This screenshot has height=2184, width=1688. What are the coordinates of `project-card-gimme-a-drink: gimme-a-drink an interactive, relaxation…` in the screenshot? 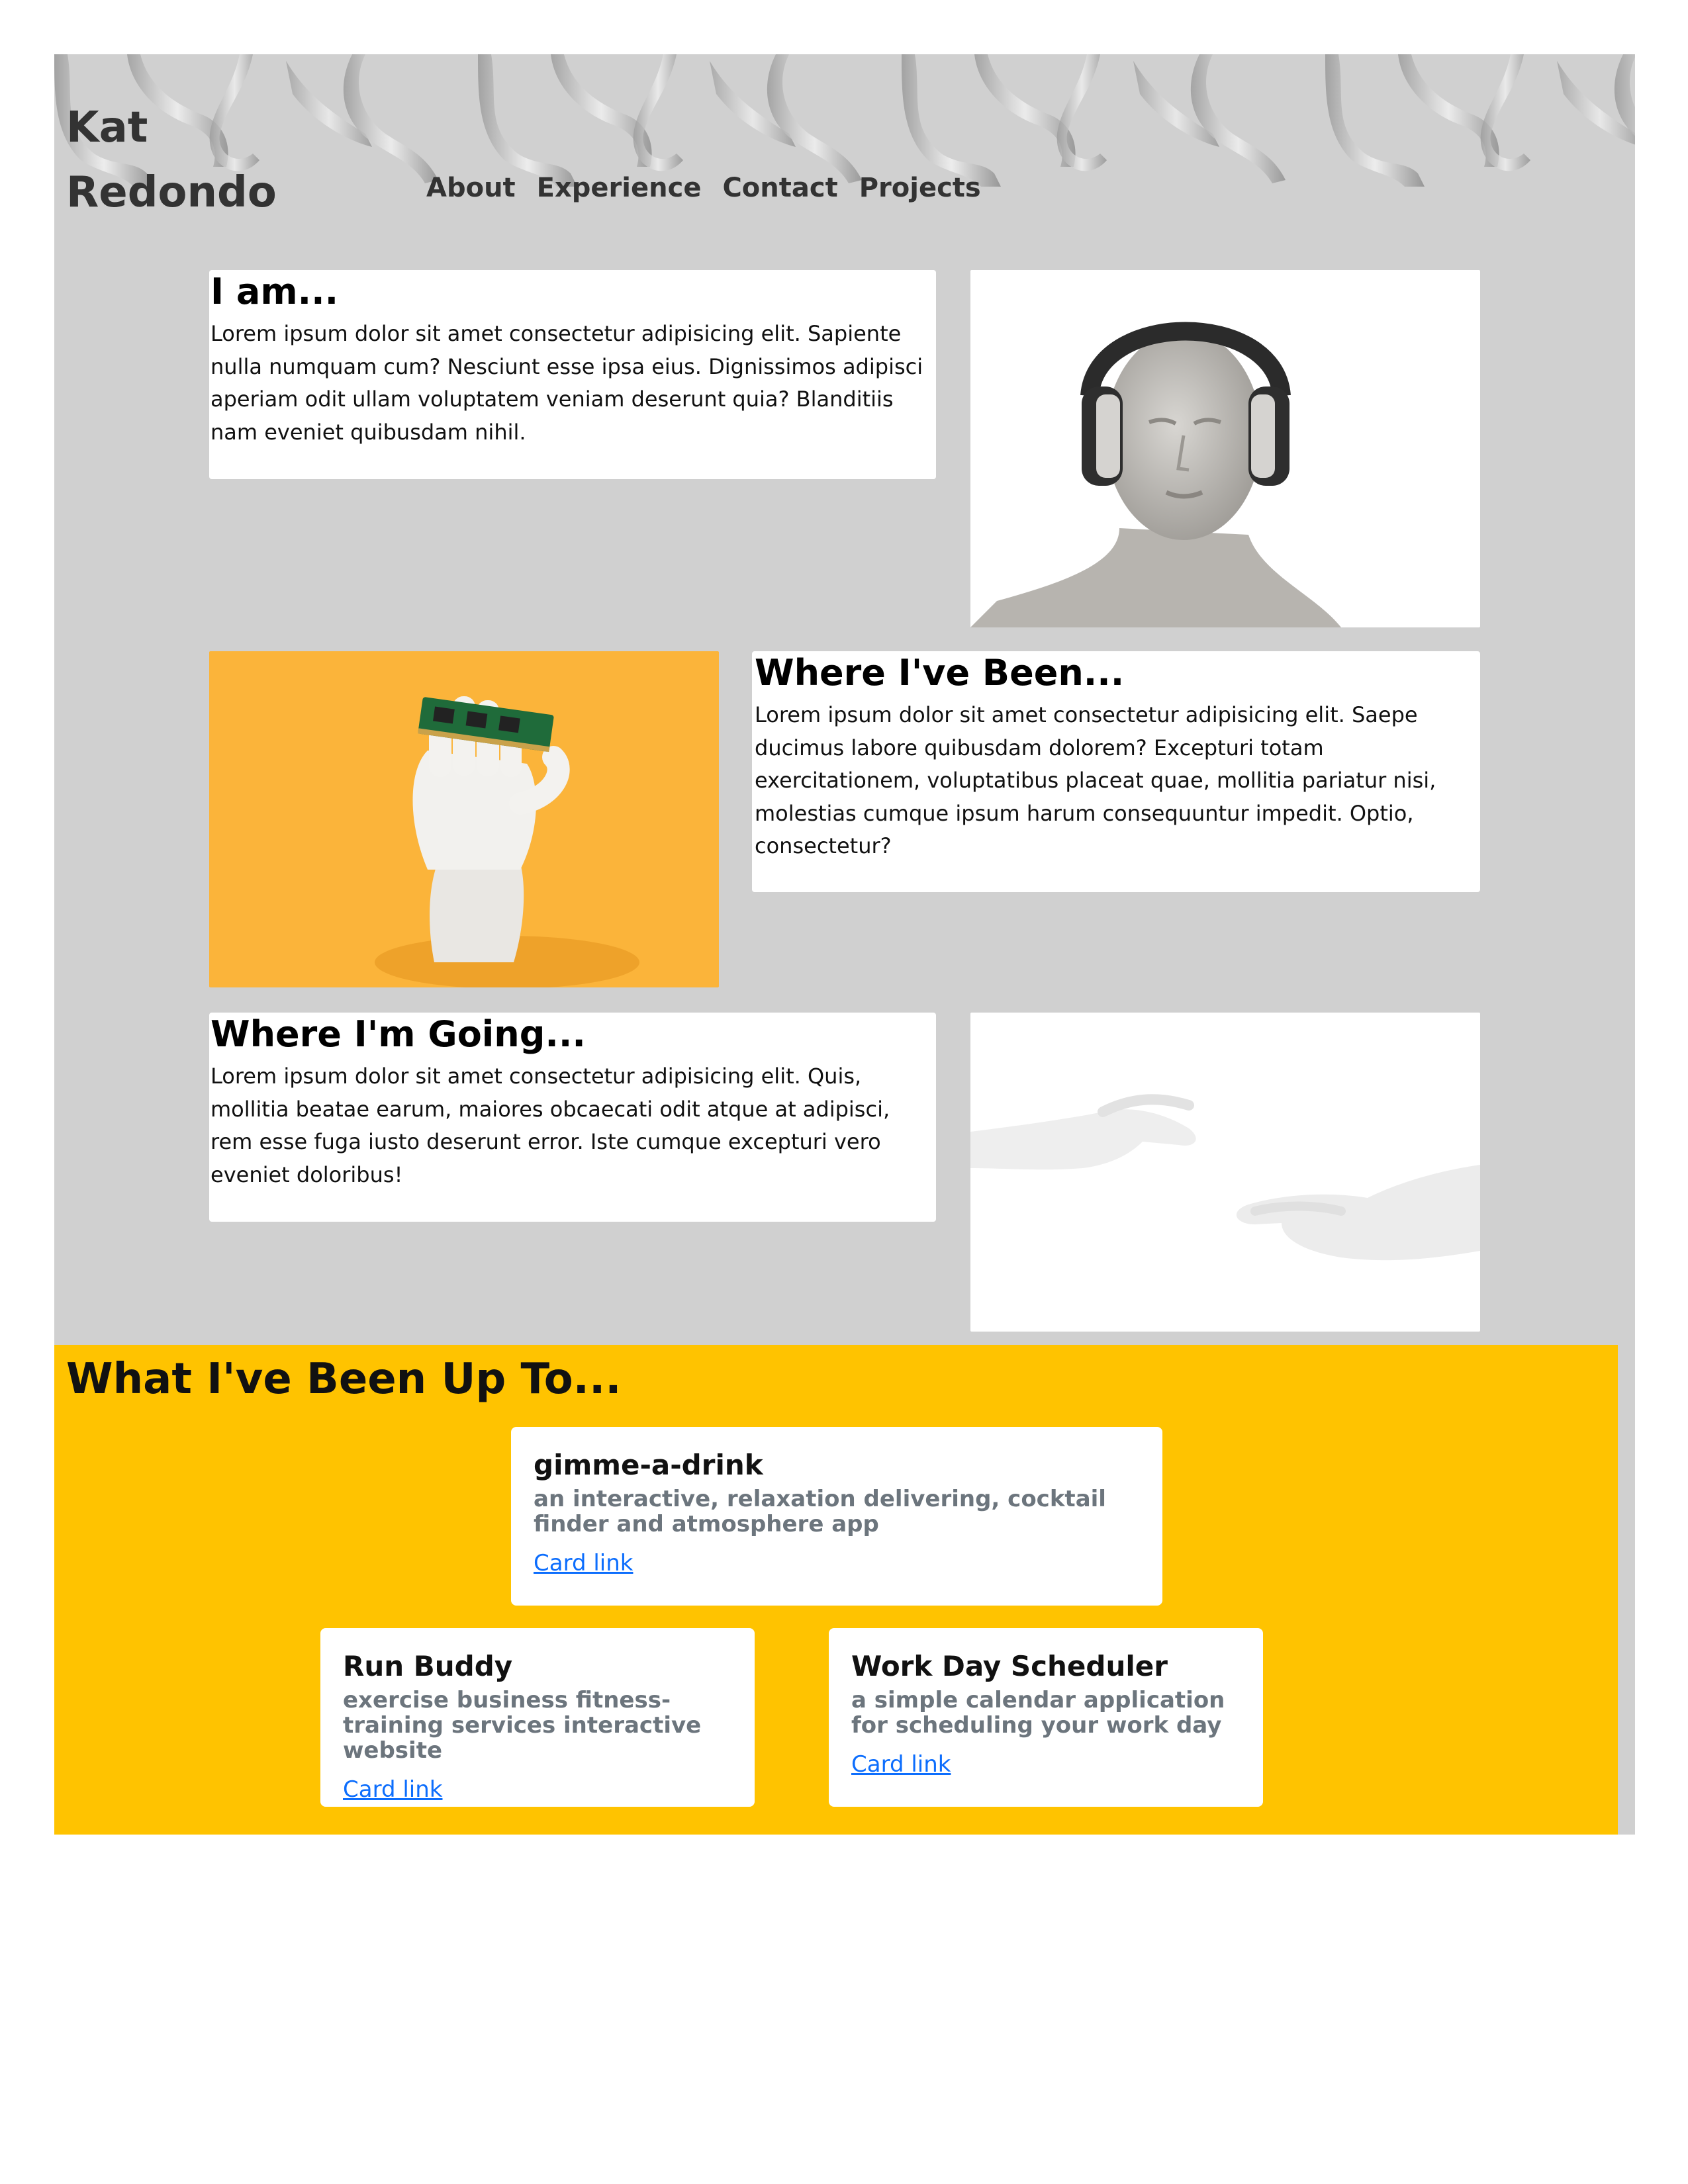 It's located at (836, 1516).